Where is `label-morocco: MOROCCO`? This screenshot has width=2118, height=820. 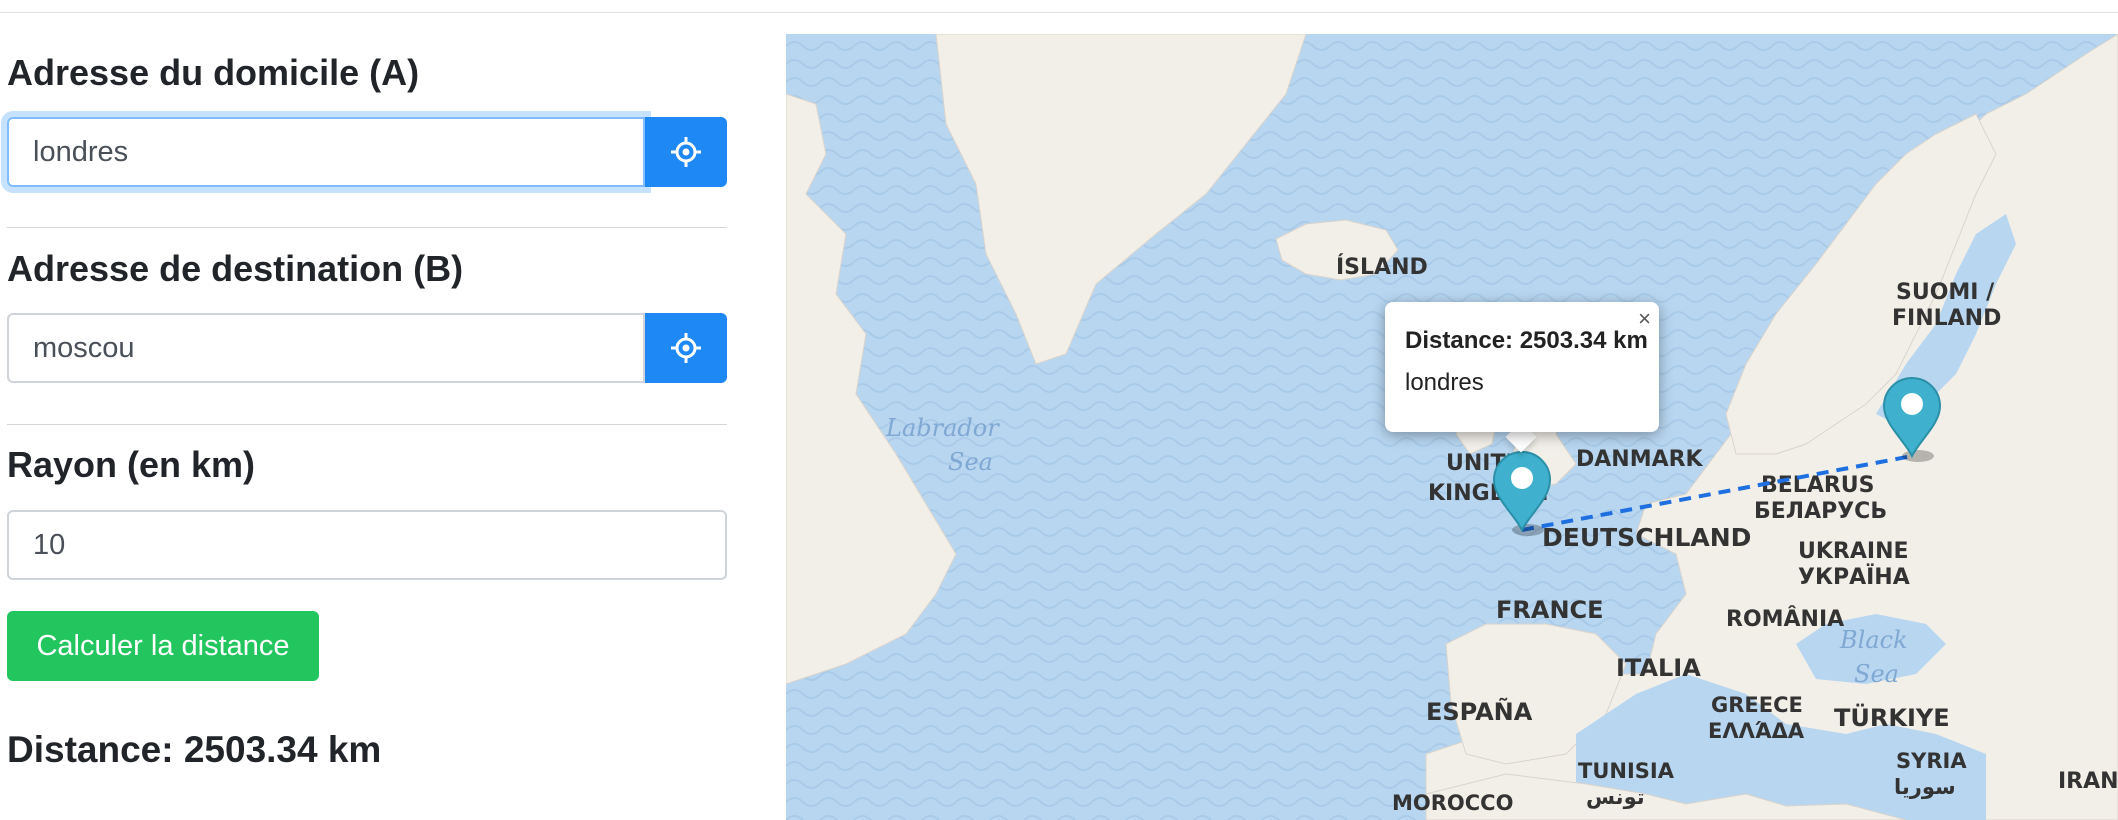
label-morocco: MOROCCO is located at coordinates (1452, 803).